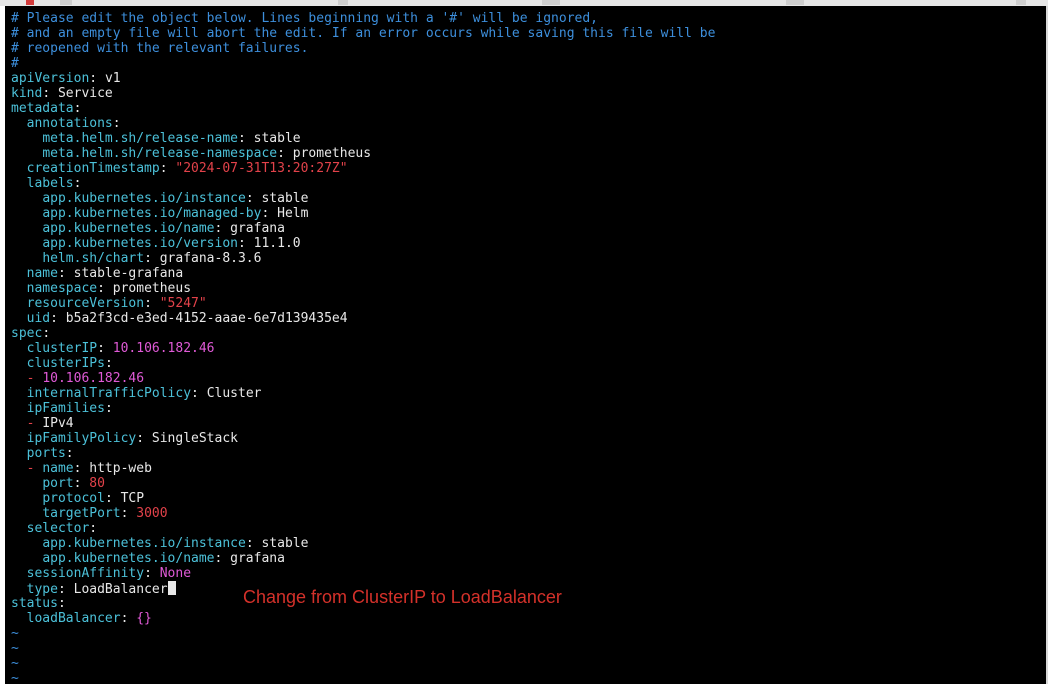 The height and width of the screenshot is (684, 1048). I want to click on yaml-line: loadBalancer: {}, so click(363, 618).